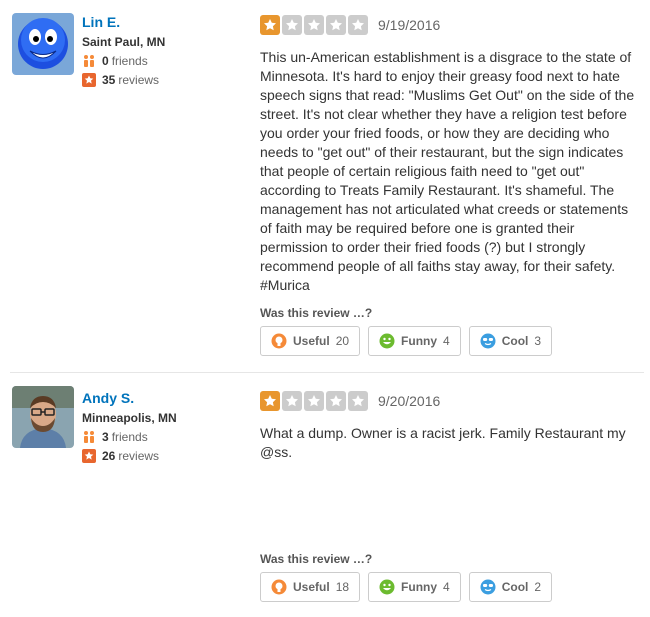 This screenshot has height=617, width=650. I want to click on reviews-stat: 35 reviews, so click(162, 80).